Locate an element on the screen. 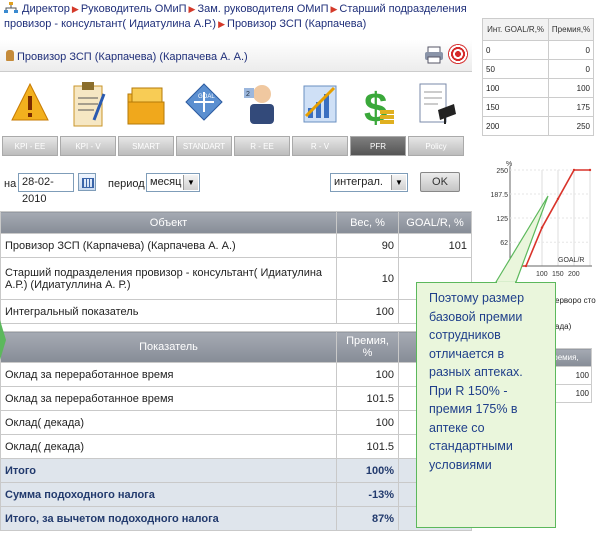 This screenshot has width=600, height=535. scale-row: 00 is located at coordinates (537, 50).